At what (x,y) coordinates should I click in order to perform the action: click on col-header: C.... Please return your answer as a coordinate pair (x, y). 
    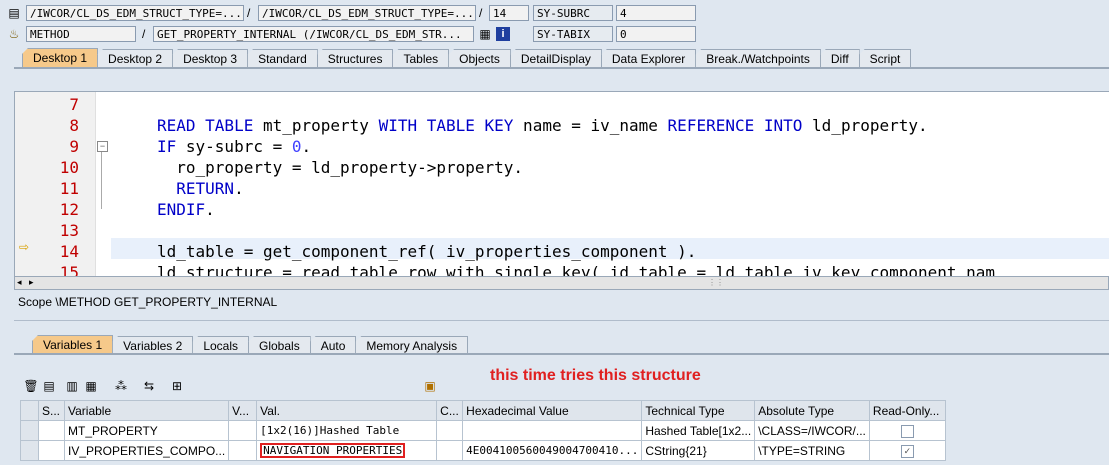
    Looking at the image, I should click on (450, 410).